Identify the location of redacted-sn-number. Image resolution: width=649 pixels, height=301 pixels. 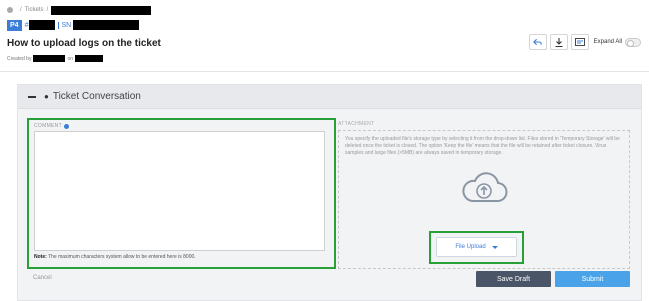
(106, 25).